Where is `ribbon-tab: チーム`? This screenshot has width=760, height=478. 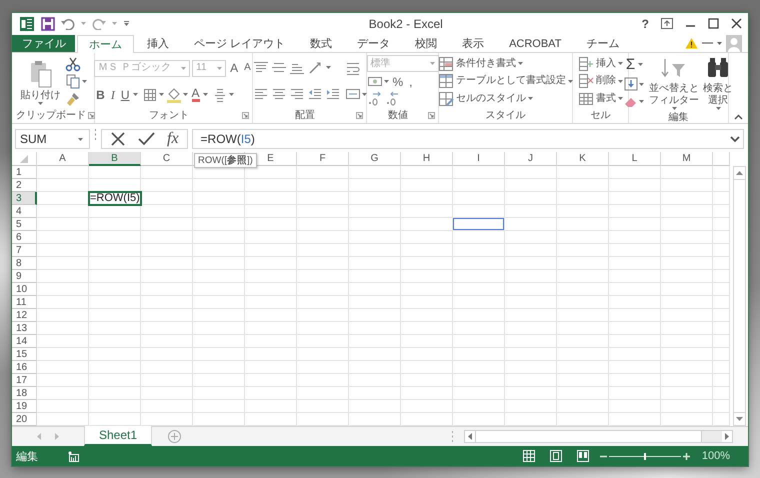
ribbon-tab: チーム is located at coordinates (603, 43).